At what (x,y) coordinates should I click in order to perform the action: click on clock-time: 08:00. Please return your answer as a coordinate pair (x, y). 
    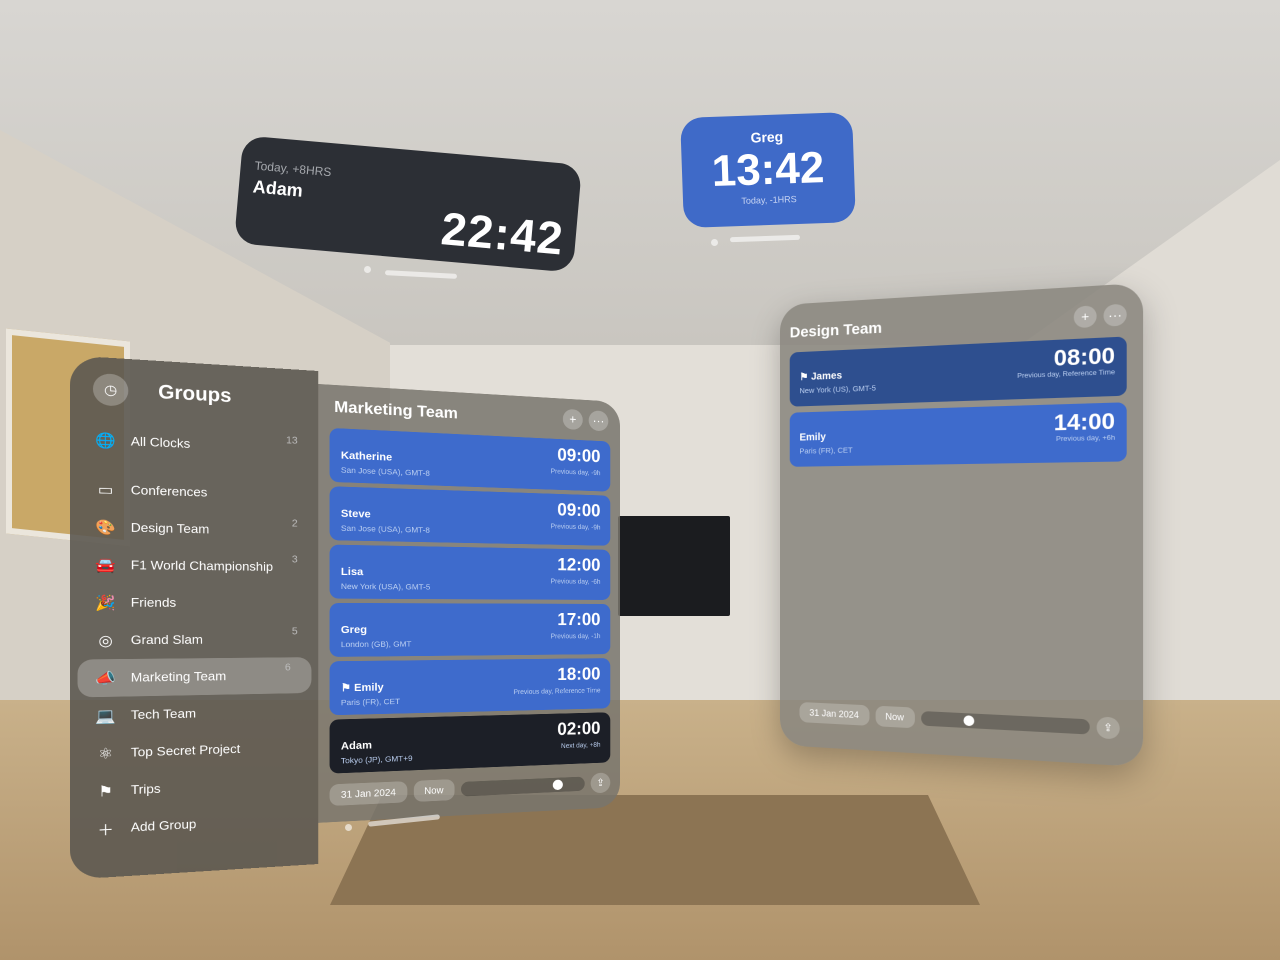
    Looking at the image, I should click on (1084, 357).